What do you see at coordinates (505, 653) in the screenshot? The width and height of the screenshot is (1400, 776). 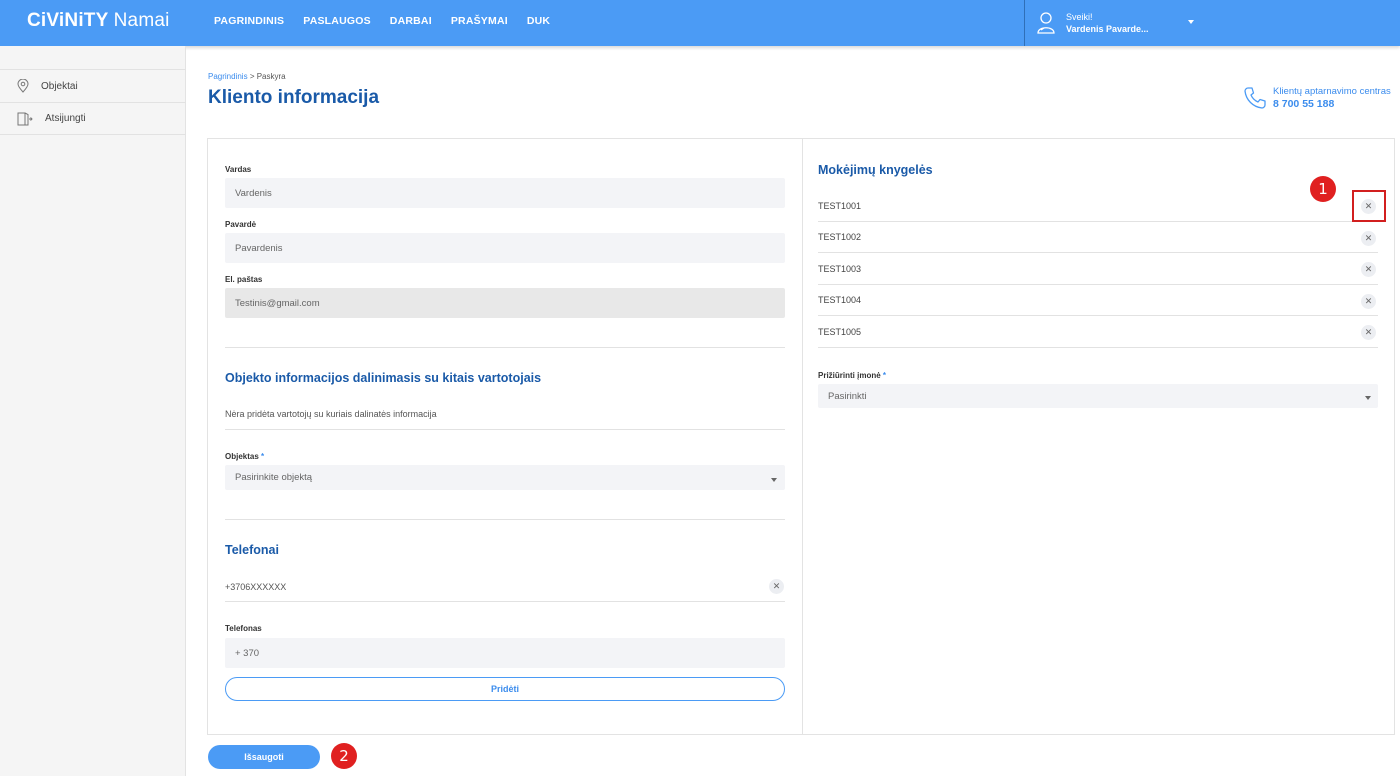 I see `phone-input: + 370` at bounding box center [505, 653].